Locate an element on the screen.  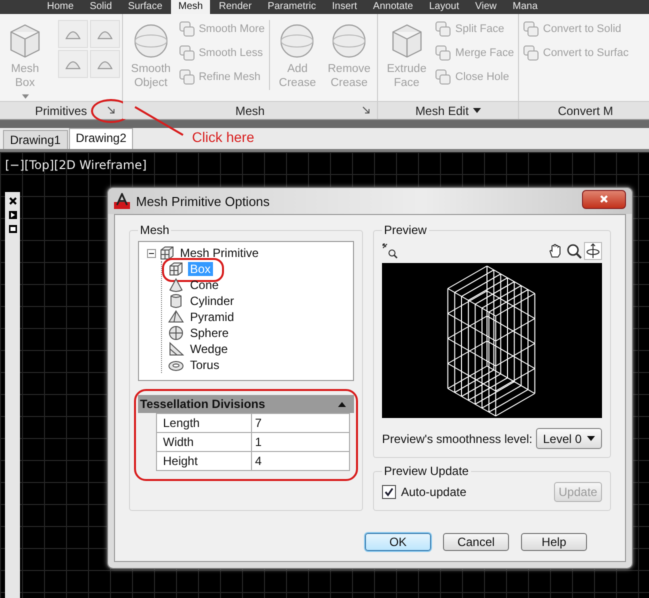
dialog-button: Cancel is located at coordinates (476, 542).